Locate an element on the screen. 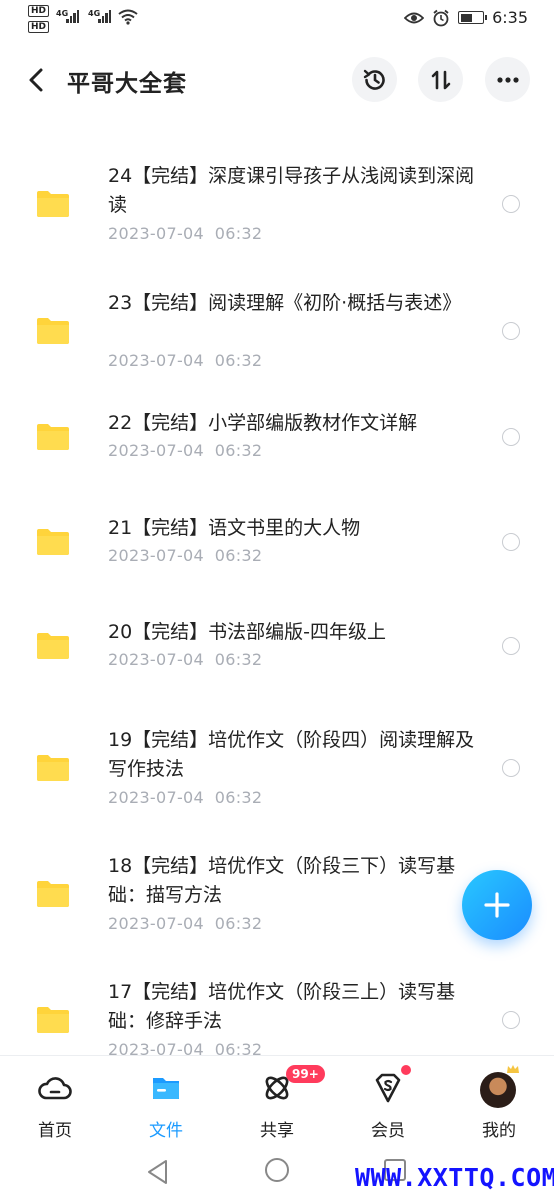 The height and width of the screenshot is (1200, 554). signal2-icon is located at coordinates (104, 16).